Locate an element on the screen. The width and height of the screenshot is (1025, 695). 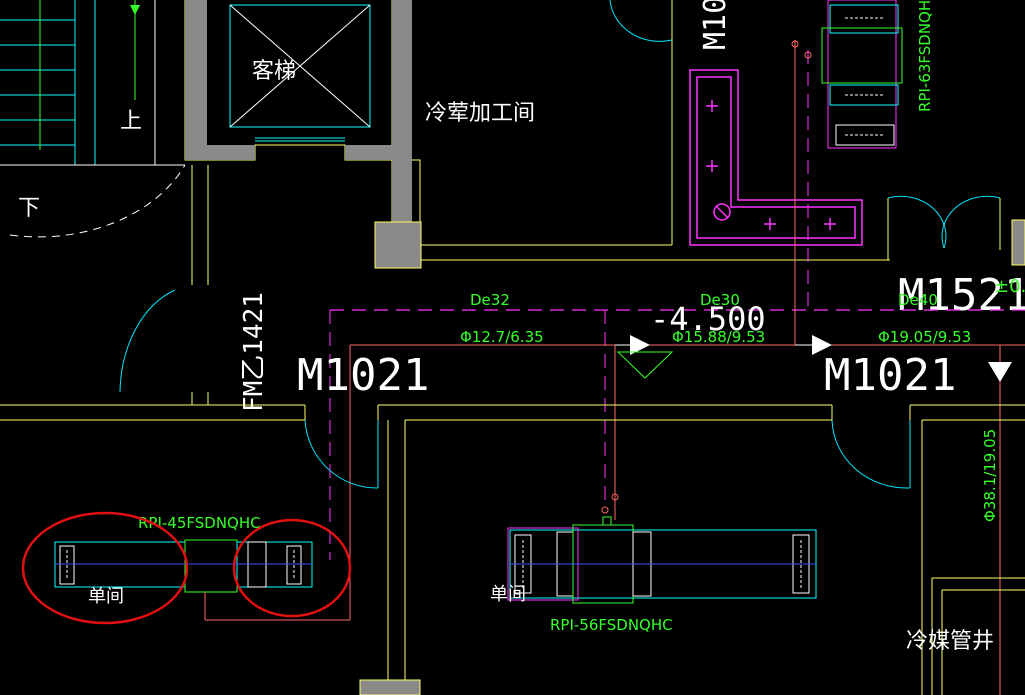
pipe-tag-38-1: Φ38.1/19.05 is located at coordinates (990, 475).